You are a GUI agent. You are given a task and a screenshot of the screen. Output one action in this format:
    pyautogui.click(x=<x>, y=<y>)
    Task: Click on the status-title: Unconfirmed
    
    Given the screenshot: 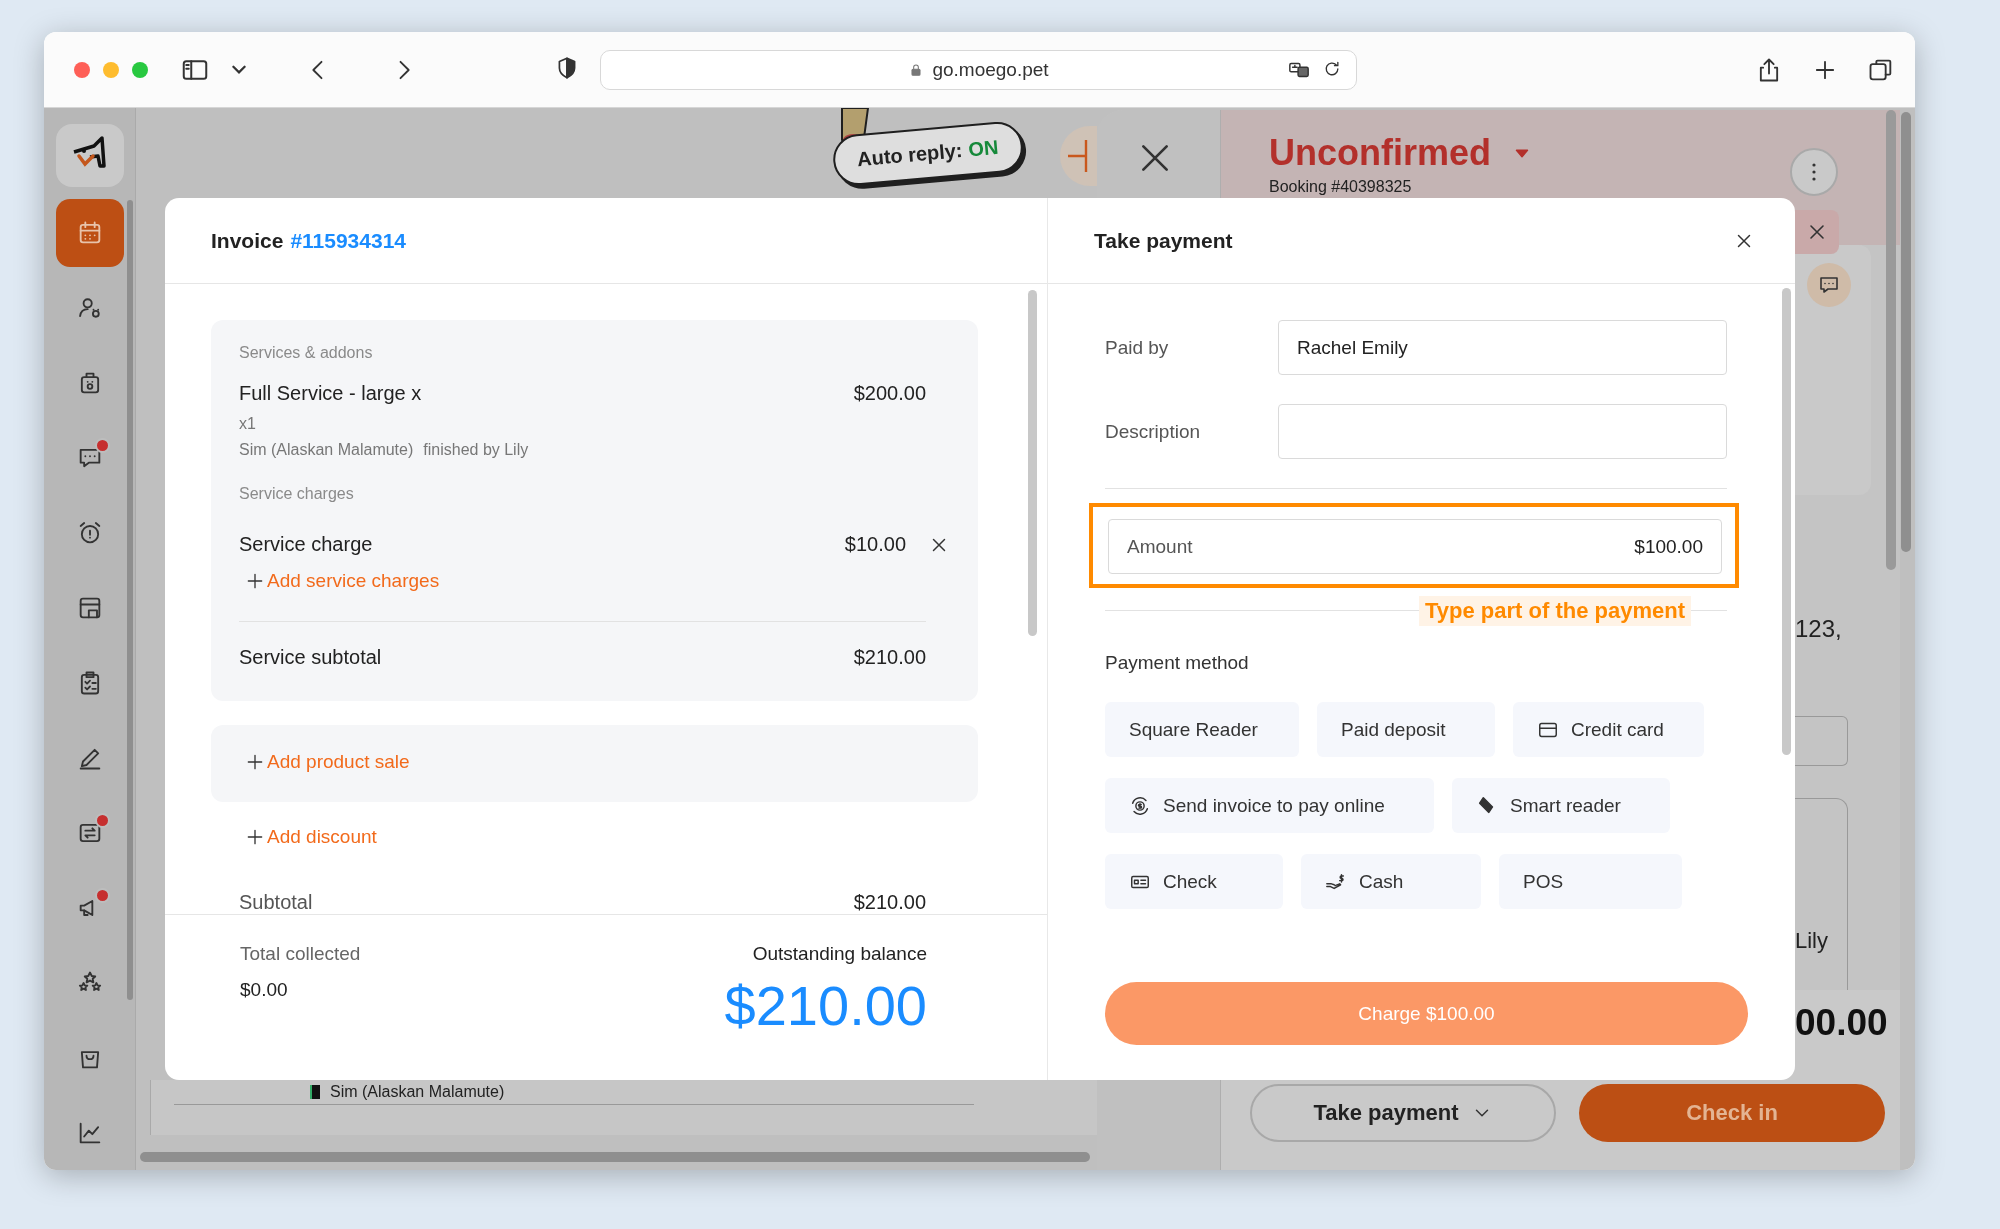 What is the action you would take?
    pyautogui.click(x=1380, y=153)
    